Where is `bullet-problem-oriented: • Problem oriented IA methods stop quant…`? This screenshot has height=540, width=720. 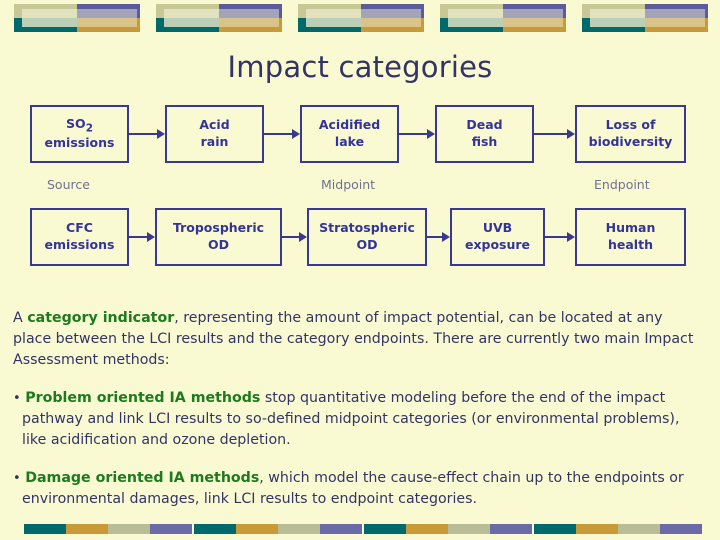 bullet-problem-oriented: • Problem oriented IA methods stop quant… is located at coordinates (355, 419).